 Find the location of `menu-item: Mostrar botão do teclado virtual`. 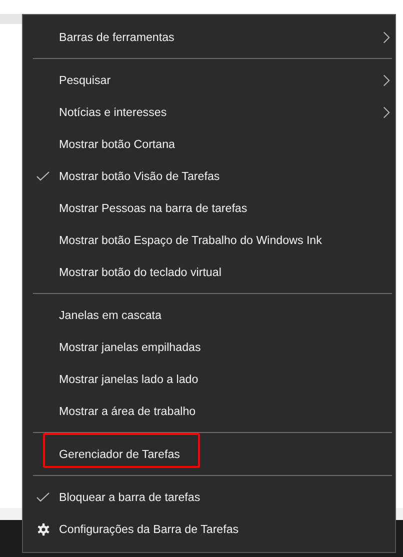

menu-item: Mostrar botão do teclado virtual is located at coordinates (209, 272).